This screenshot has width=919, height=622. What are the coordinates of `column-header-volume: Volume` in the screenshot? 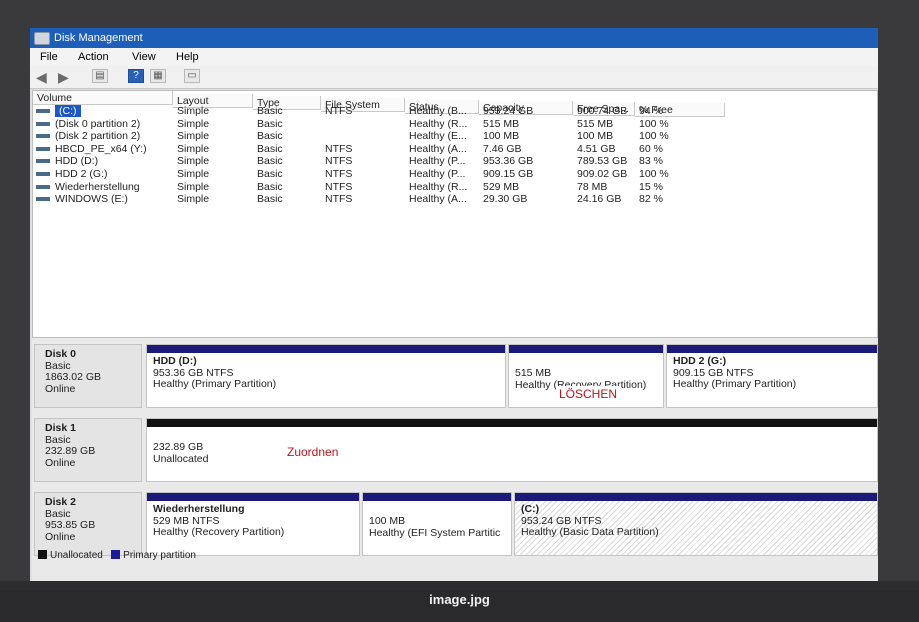 It's located at (103, 98).